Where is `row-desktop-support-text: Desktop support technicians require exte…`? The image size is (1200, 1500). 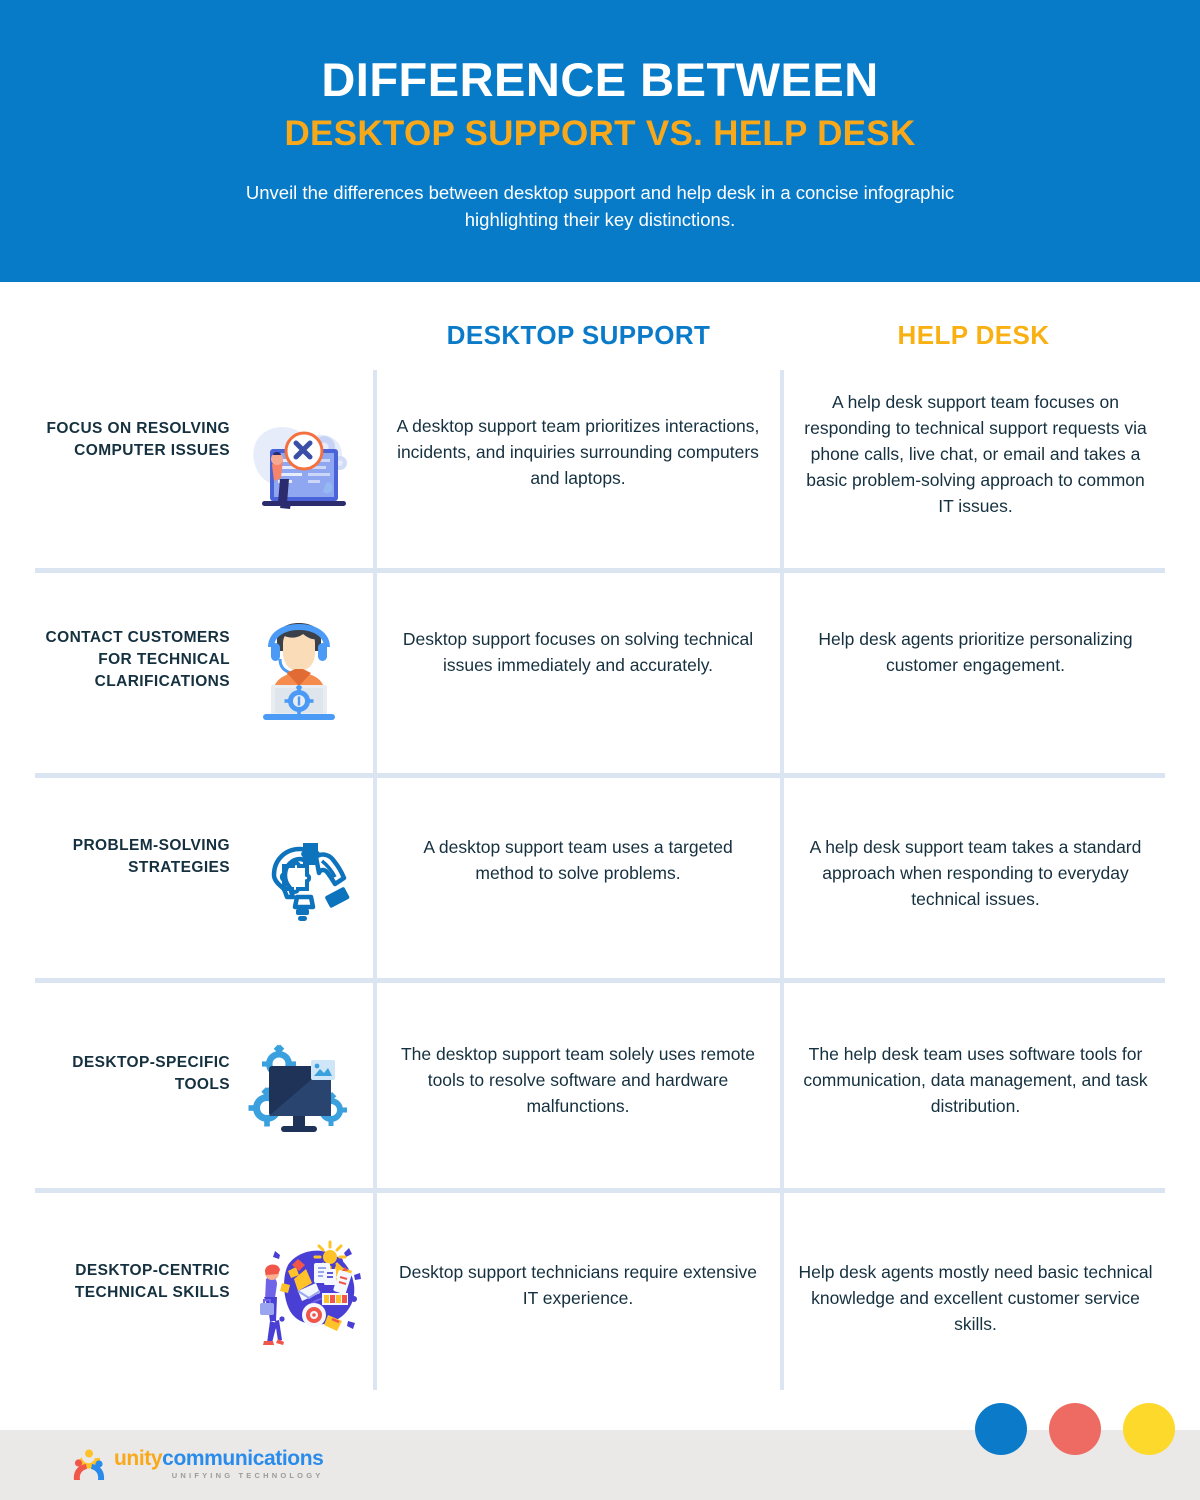
row-desktop-support-text: Desktop support technicians require exte… is located at coordinates (578, 1285).